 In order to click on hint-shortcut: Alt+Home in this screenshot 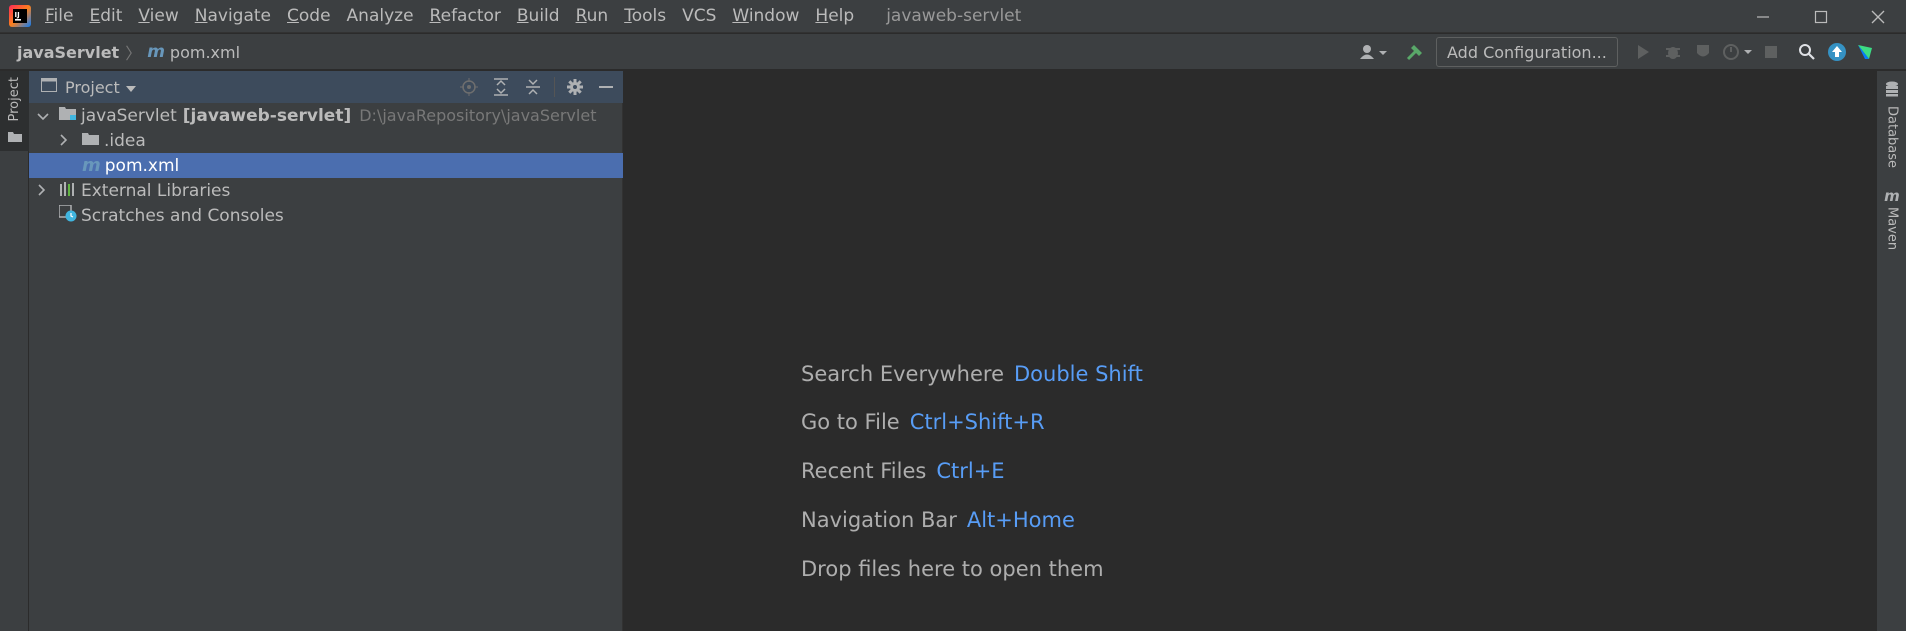, I will do `click(1020, 520)`.